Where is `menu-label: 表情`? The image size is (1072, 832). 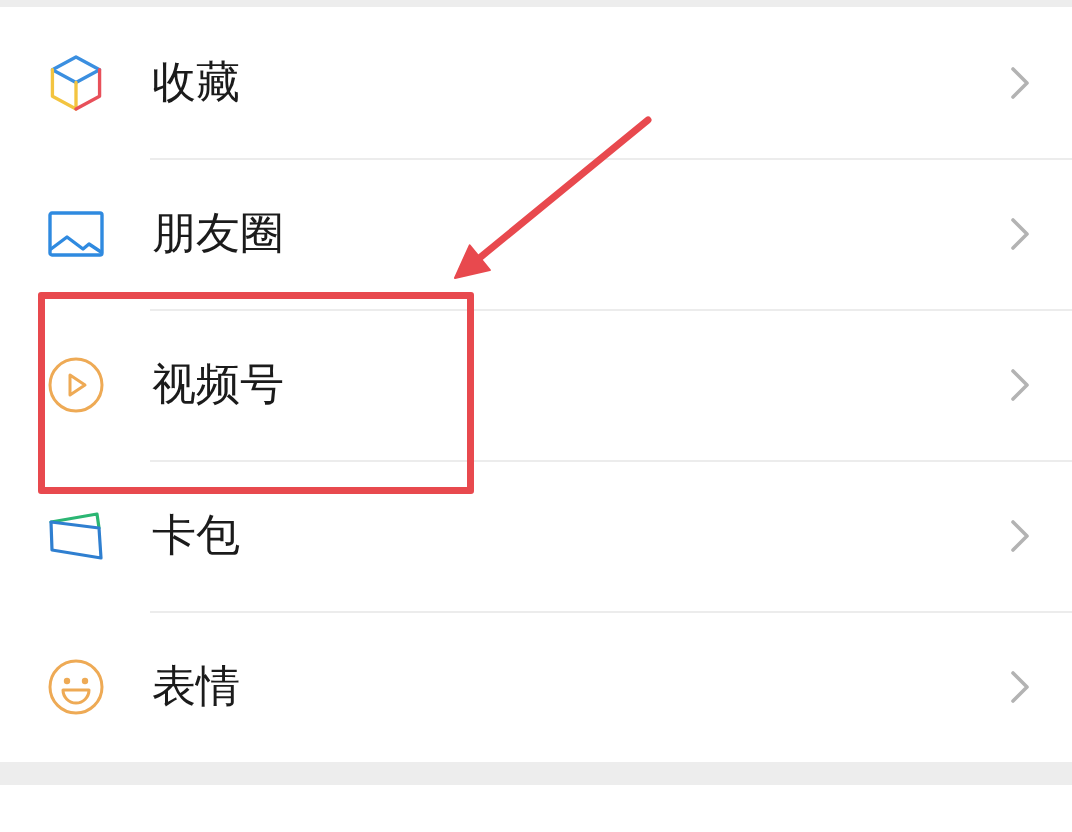
menu-label: 表情 is located at coordinates (196, 686).